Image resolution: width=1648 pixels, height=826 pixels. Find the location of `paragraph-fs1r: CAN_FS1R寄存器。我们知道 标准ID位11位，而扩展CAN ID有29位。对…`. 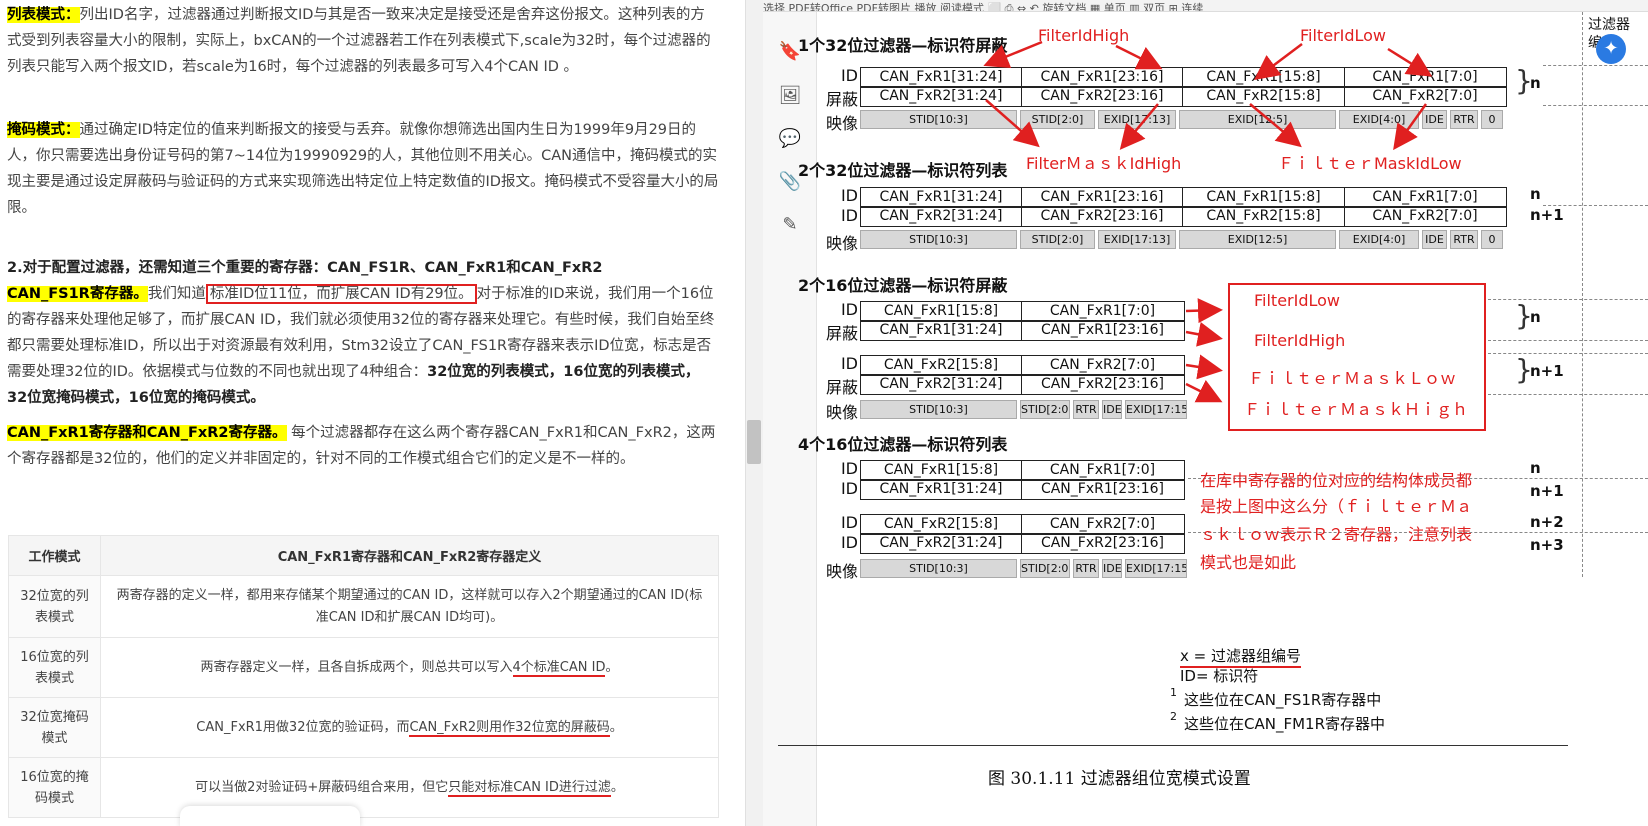

paragraph-fs1r: CAN_FS1R寄存器。我们知道 标准ID位11位，而扩展CAN ID有29位。对… is located at coordinates (361, 345).